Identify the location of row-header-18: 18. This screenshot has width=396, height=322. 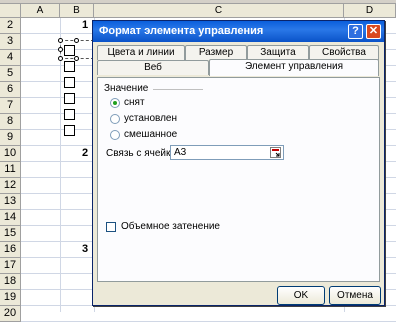
(10, 282).